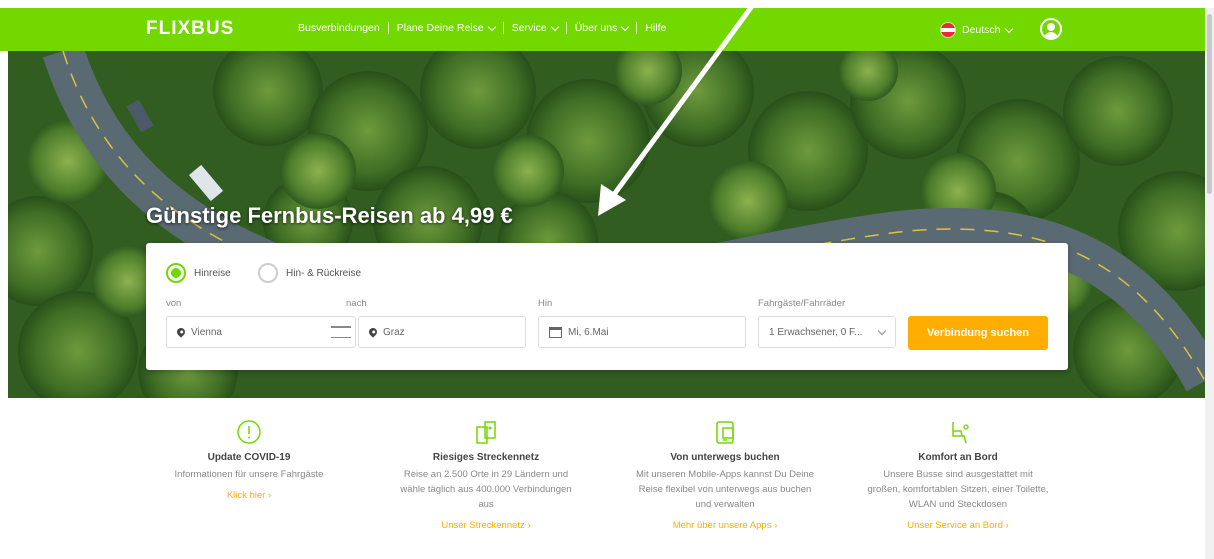  What do you see at coordinates (545, 303) in the screenshot?
I see `date-label: Hin` at bounding box center [545, 303].